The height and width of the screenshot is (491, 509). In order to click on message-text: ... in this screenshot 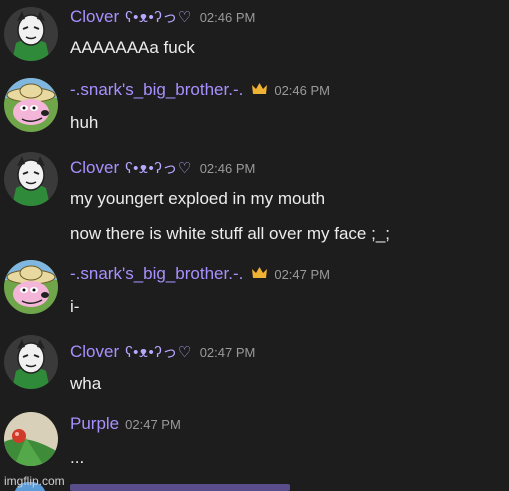, I will do `click(77, 457)`.